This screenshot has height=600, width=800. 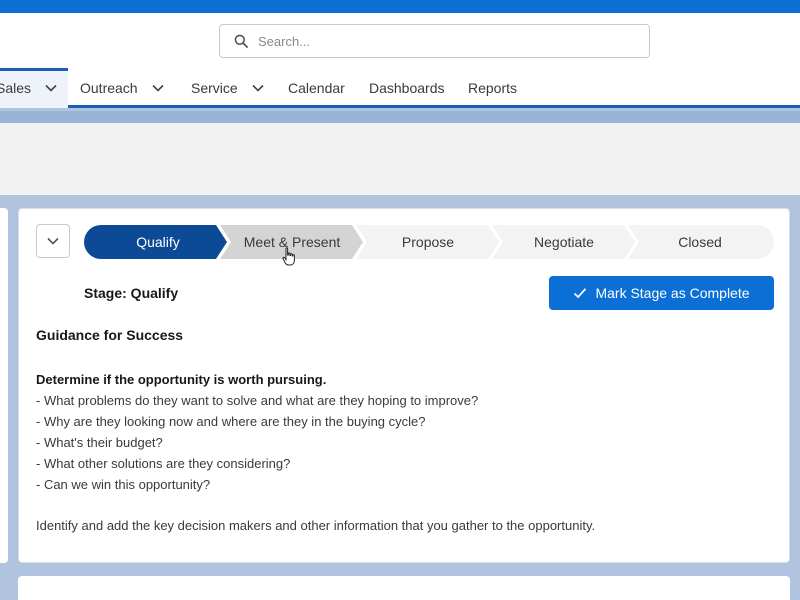 What do you see at coordinates (34, 88) in the screenshot?
I see `nav-item-sales: Sales` at bounding box center [34, 88].